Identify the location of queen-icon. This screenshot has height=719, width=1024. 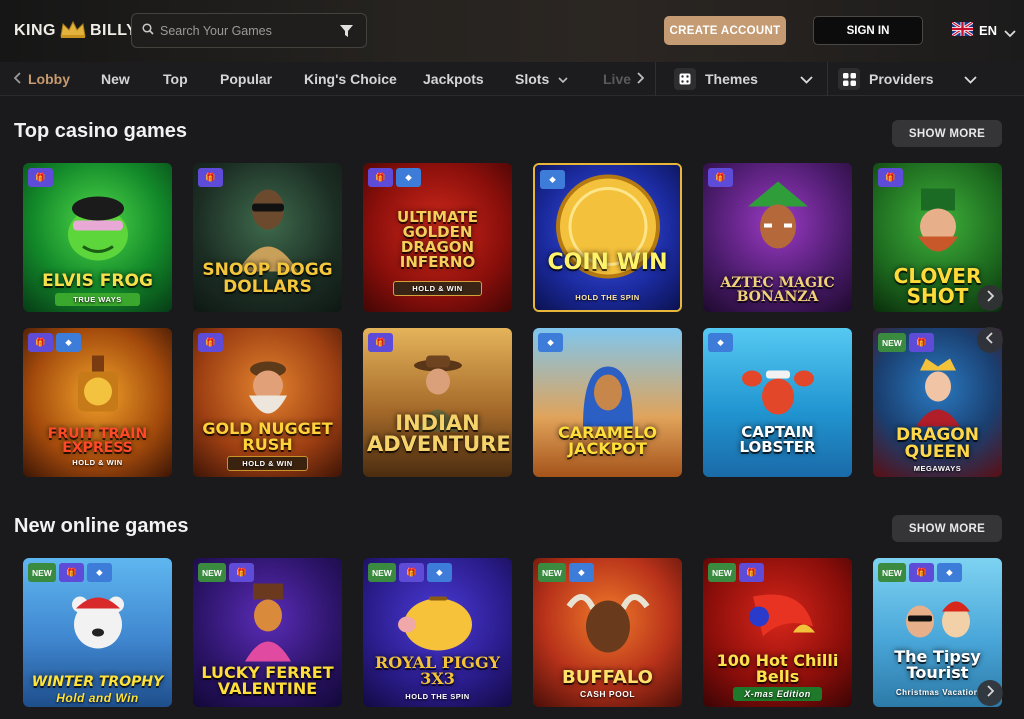
(938, 393).